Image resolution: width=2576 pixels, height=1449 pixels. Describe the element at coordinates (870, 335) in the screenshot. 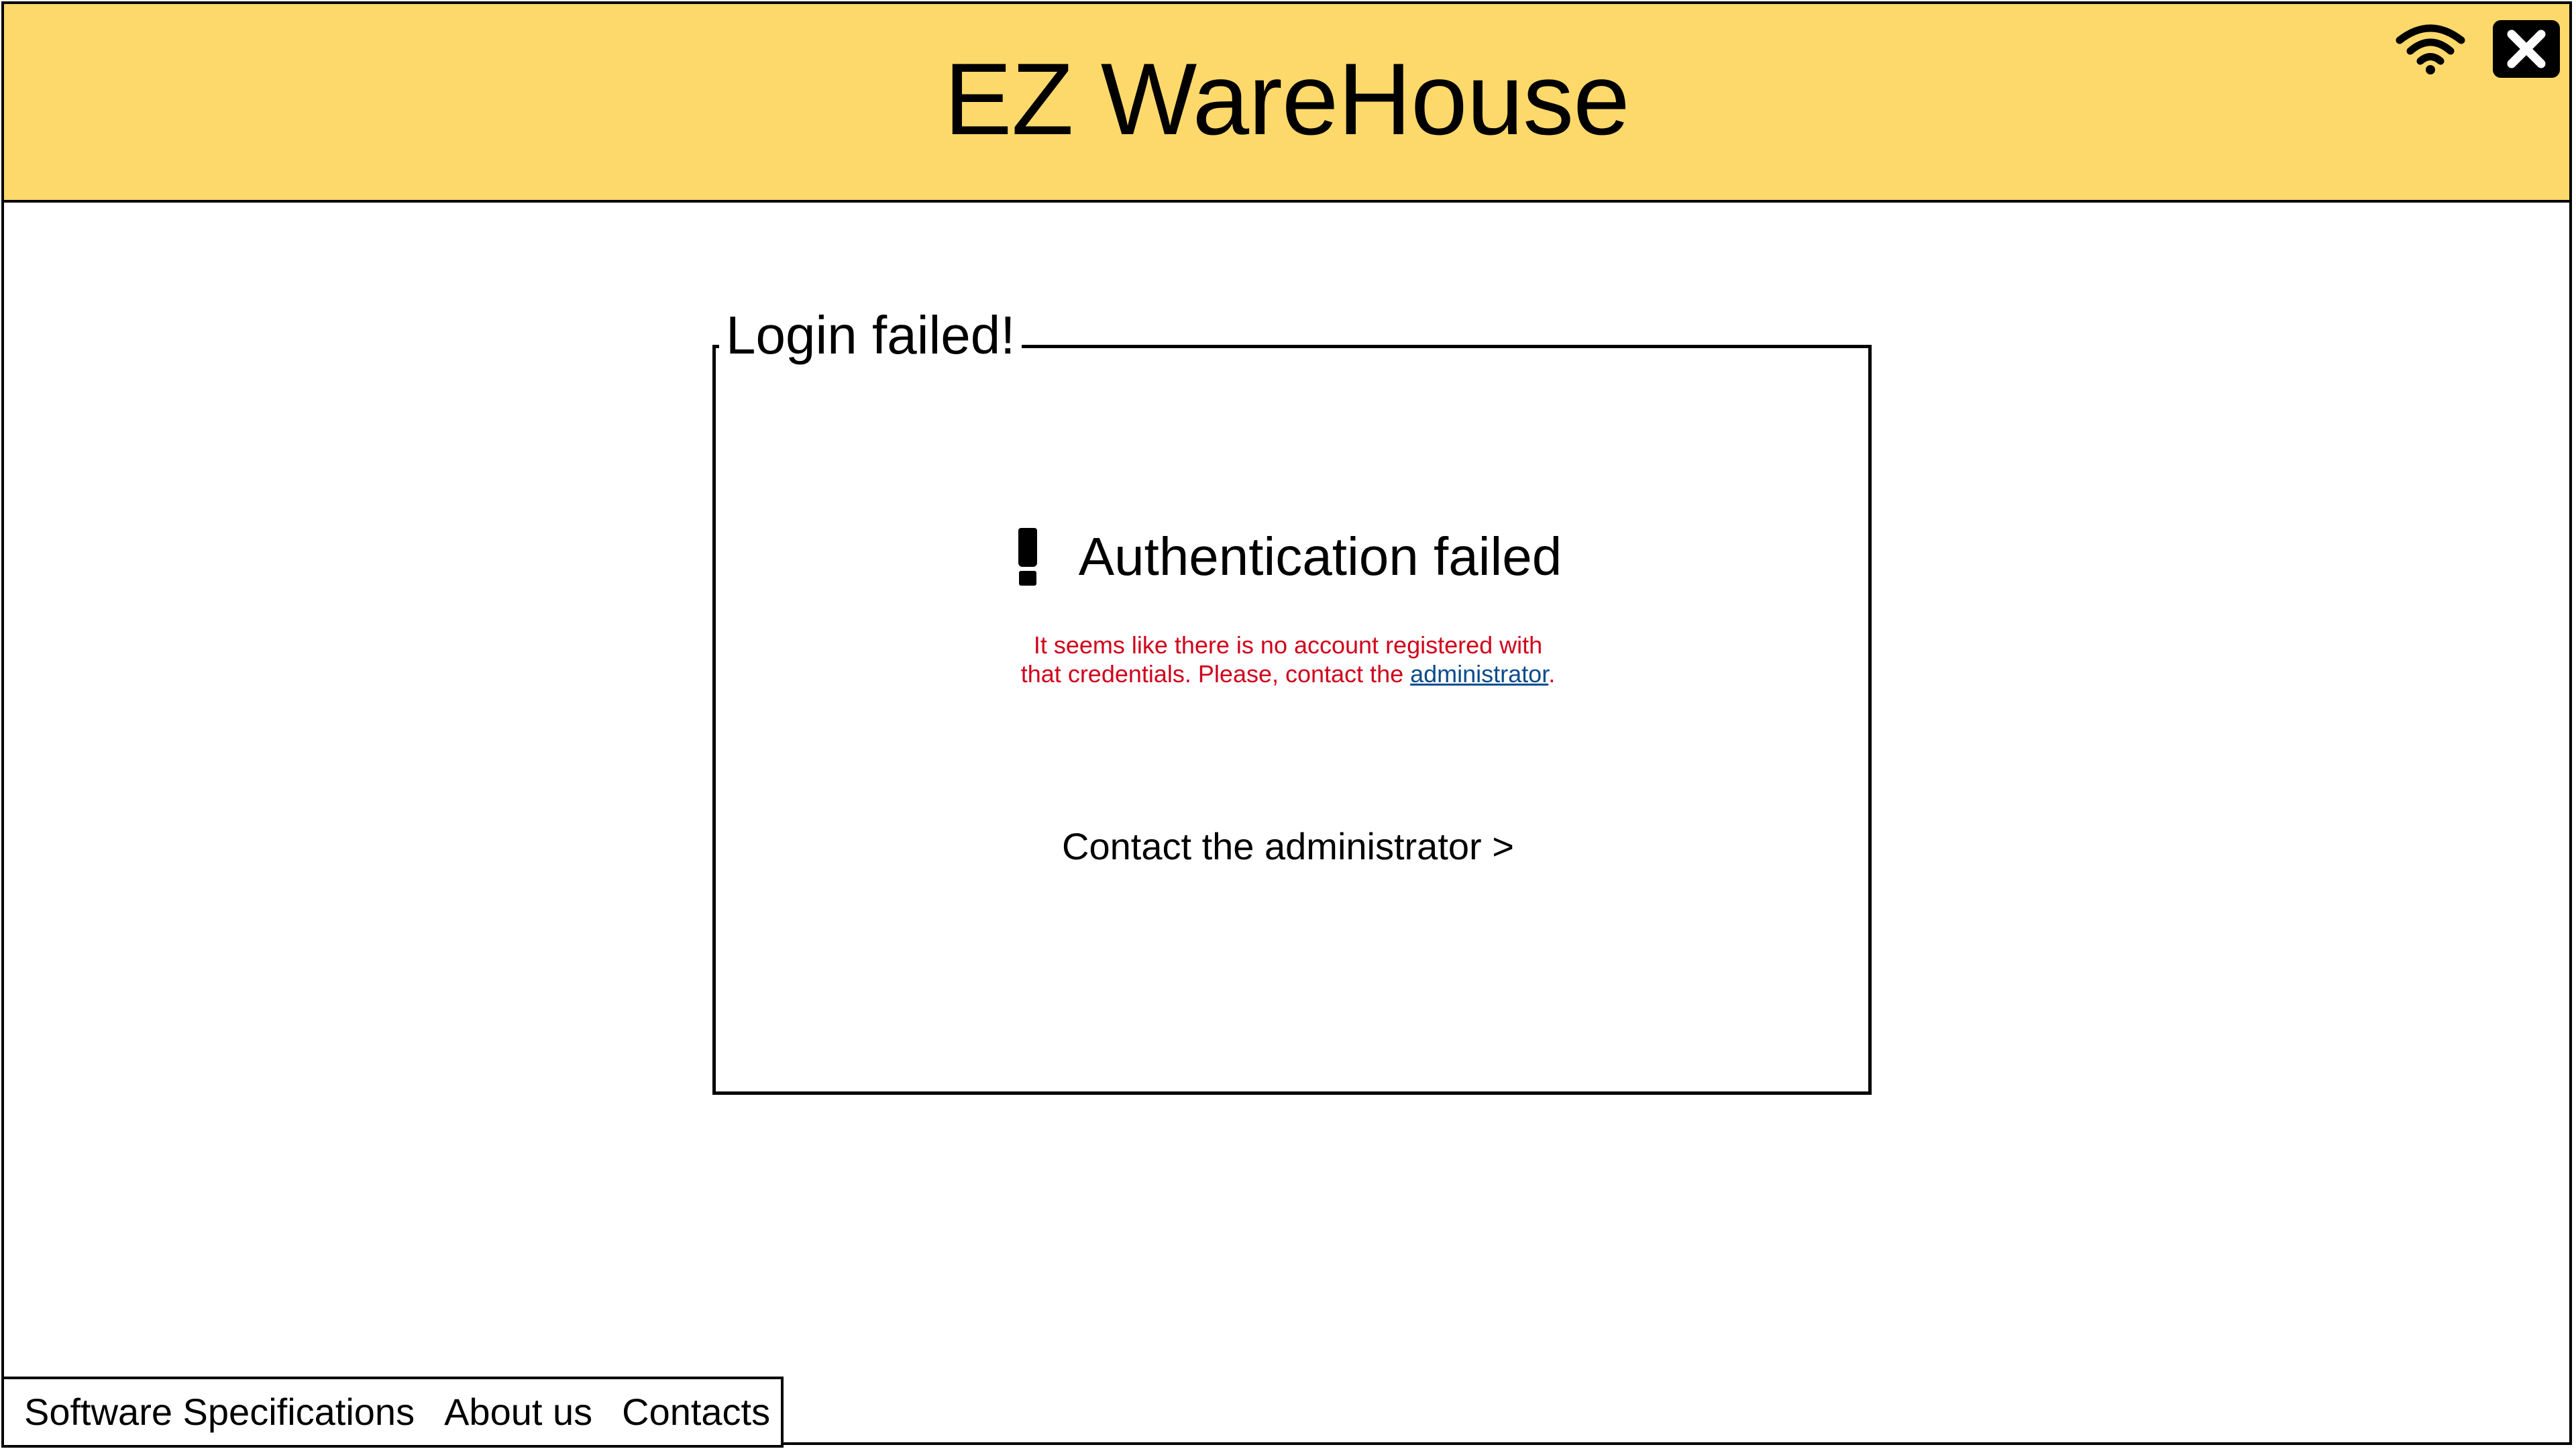

I see `panel-legend: Login failed!` at that location.